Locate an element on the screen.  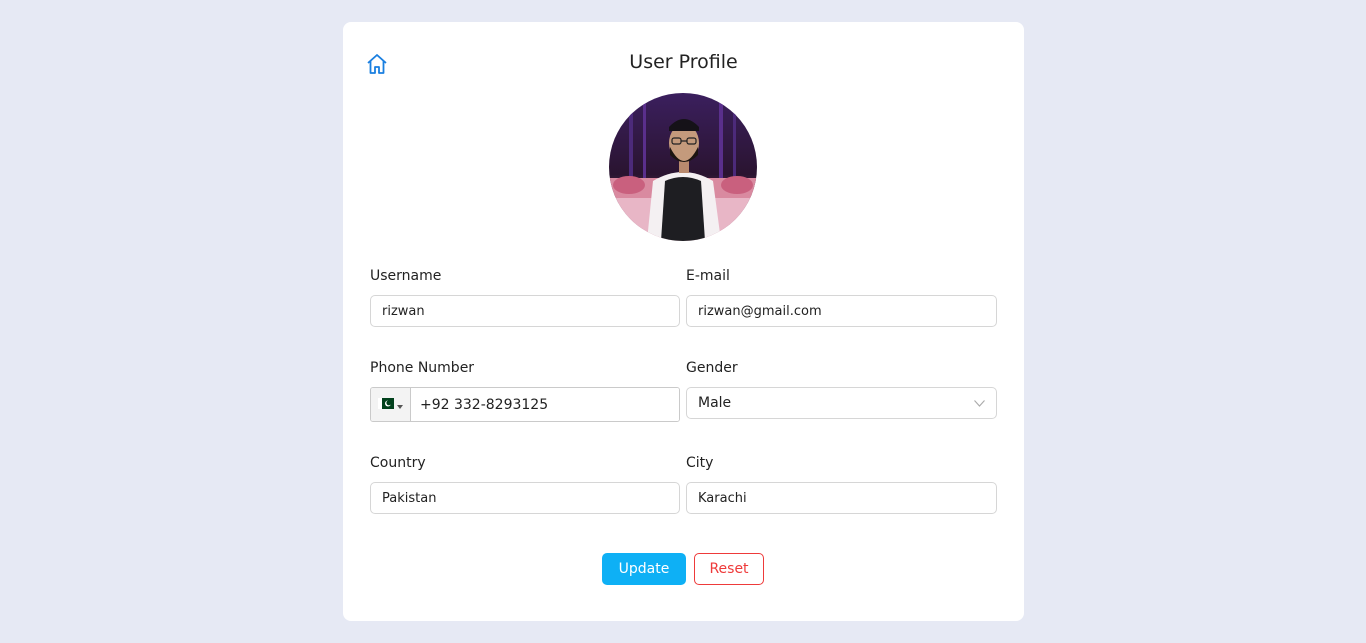
reset-button: Reset is located at coordinates (729, 569).